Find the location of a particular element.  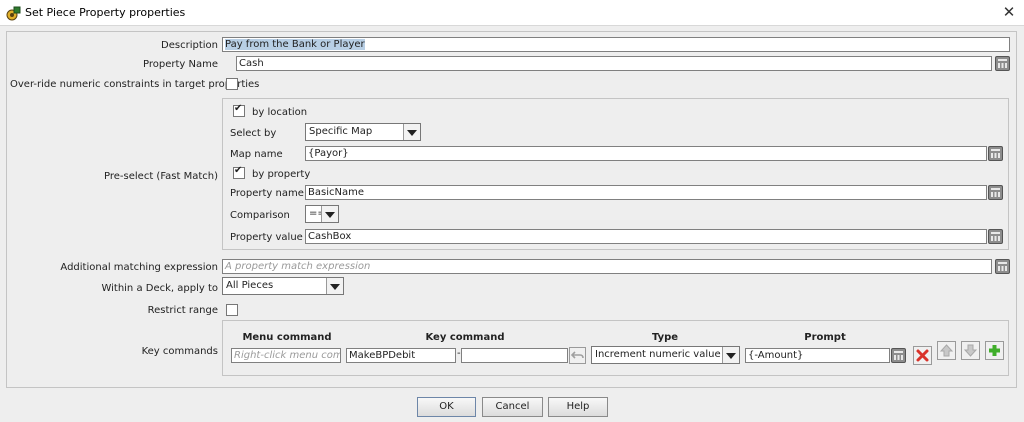

within-deck-label: Within a Deck, apply to is located at coordinates (159, 288).